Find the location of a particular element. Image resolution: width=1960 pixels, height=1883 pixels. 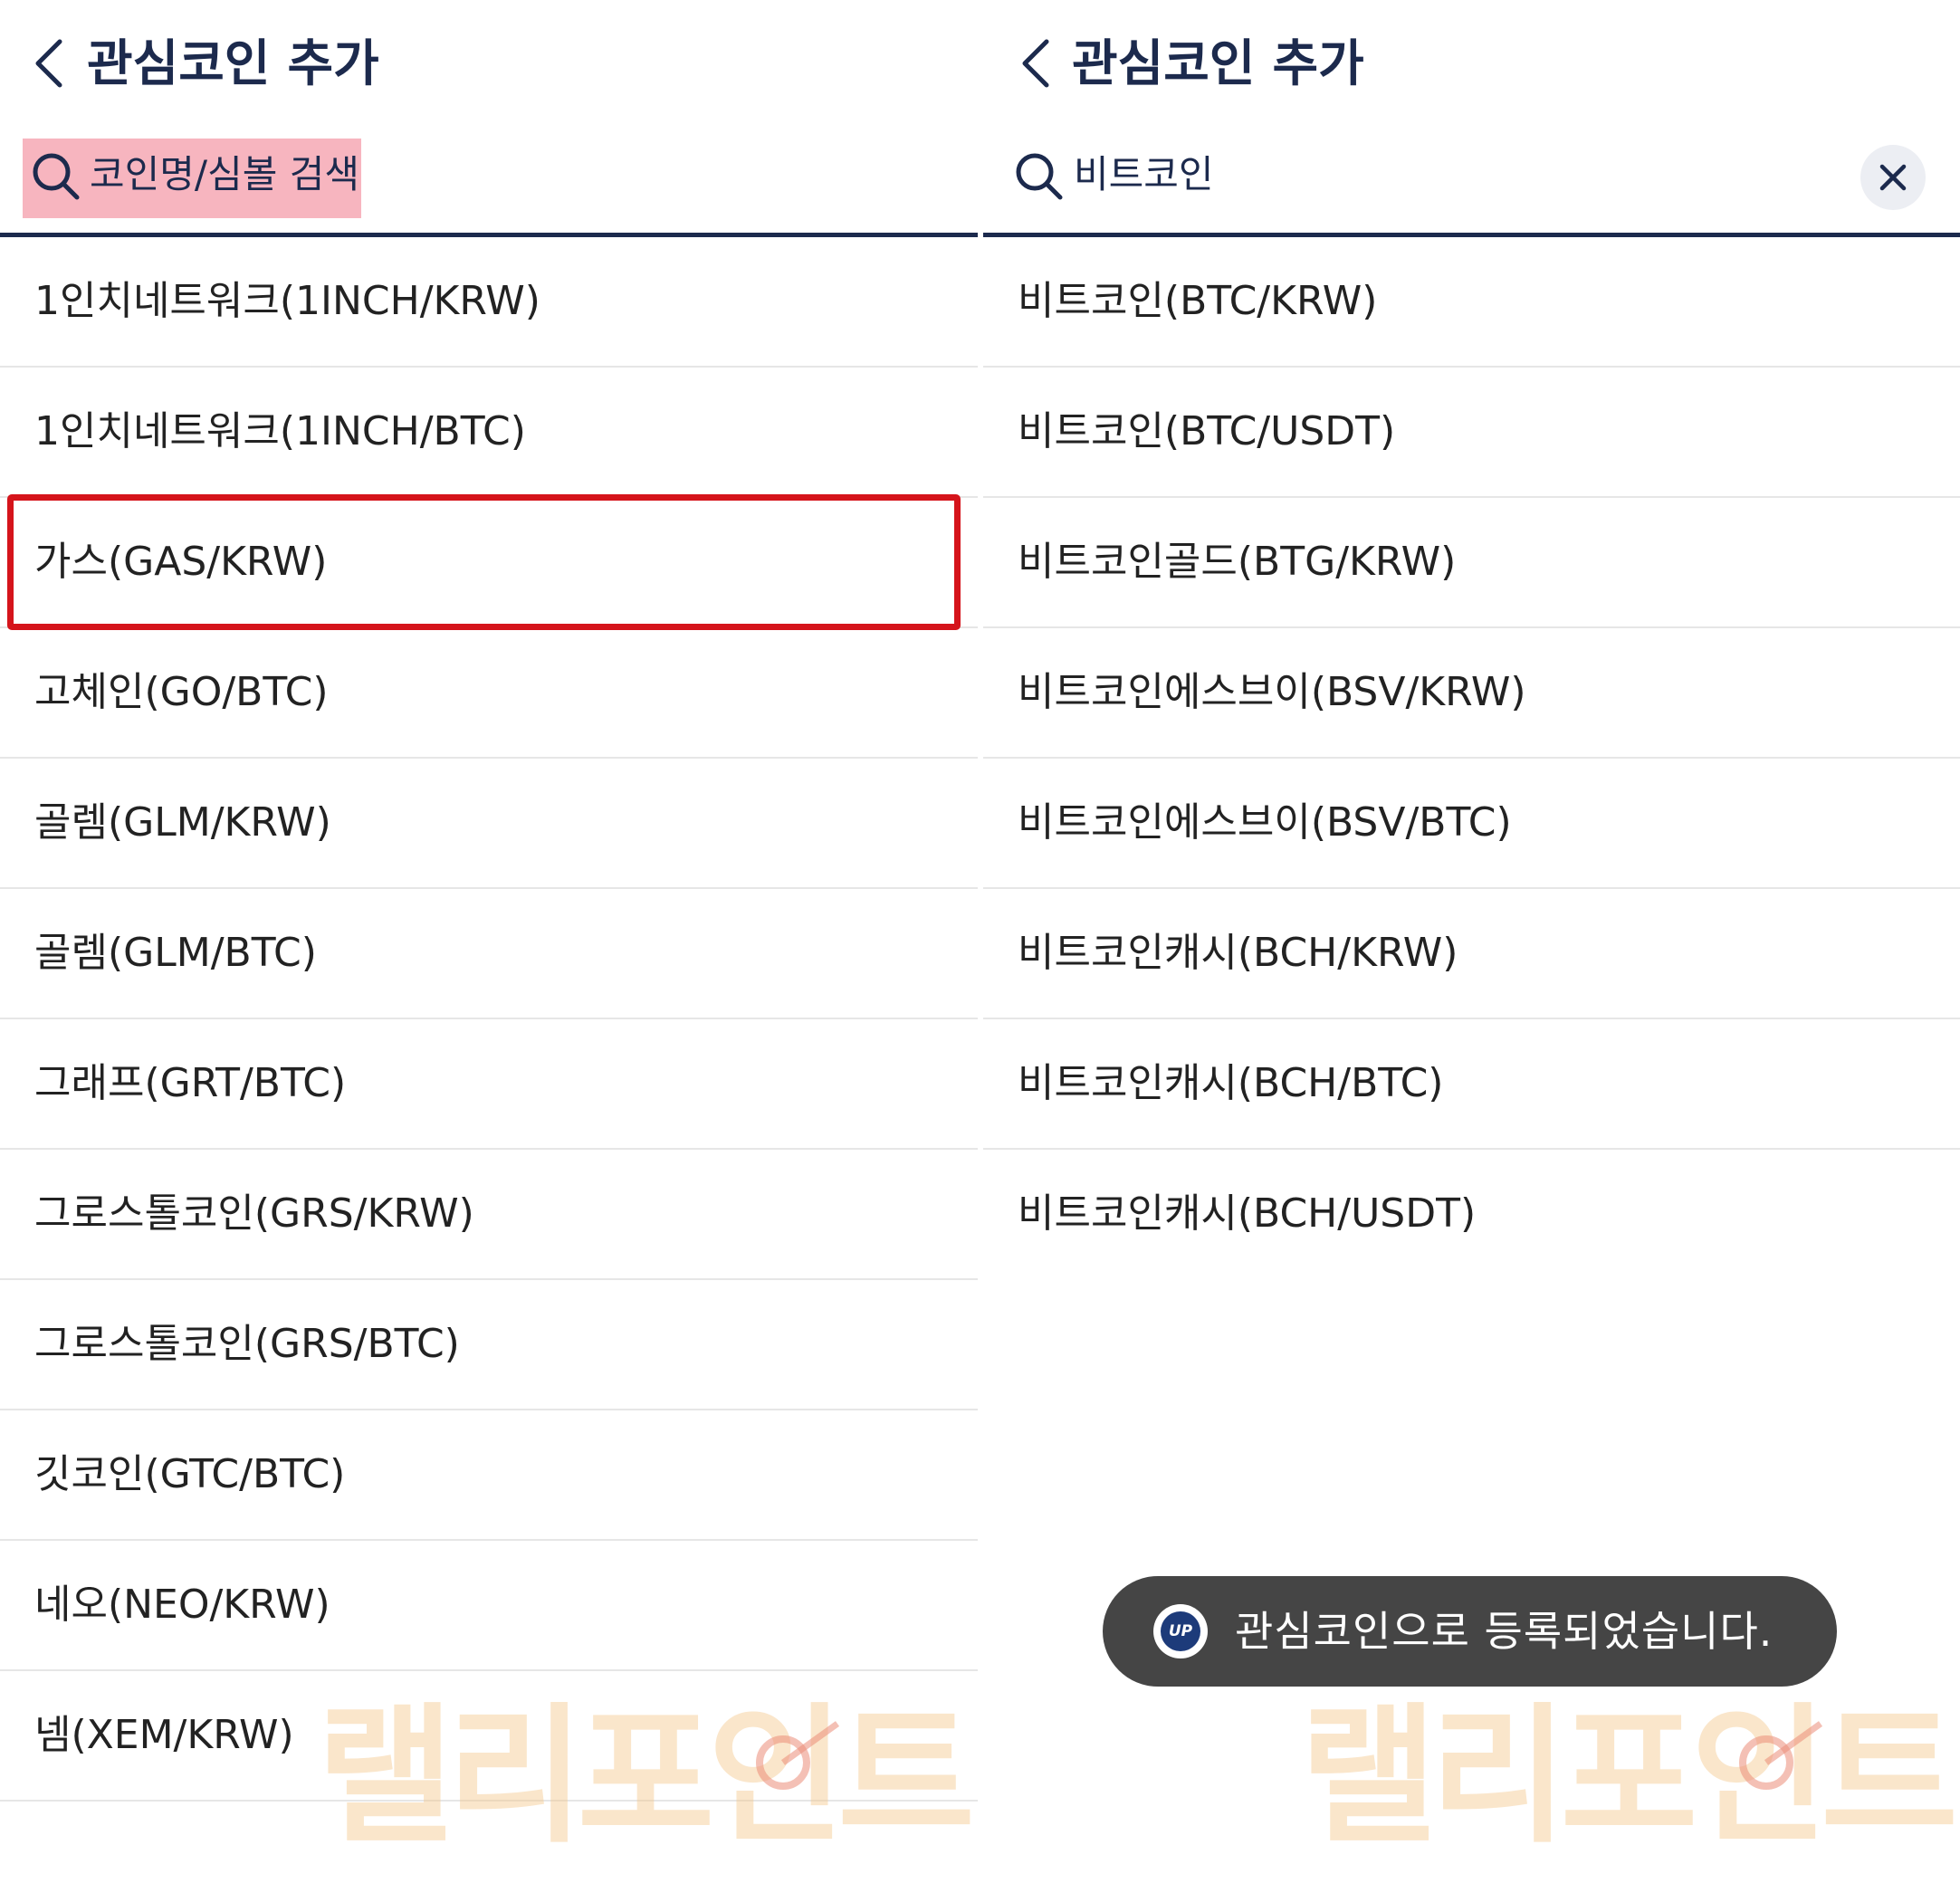

list-item: 고체인(GO/BTC) is located at coordinates (489, 693).